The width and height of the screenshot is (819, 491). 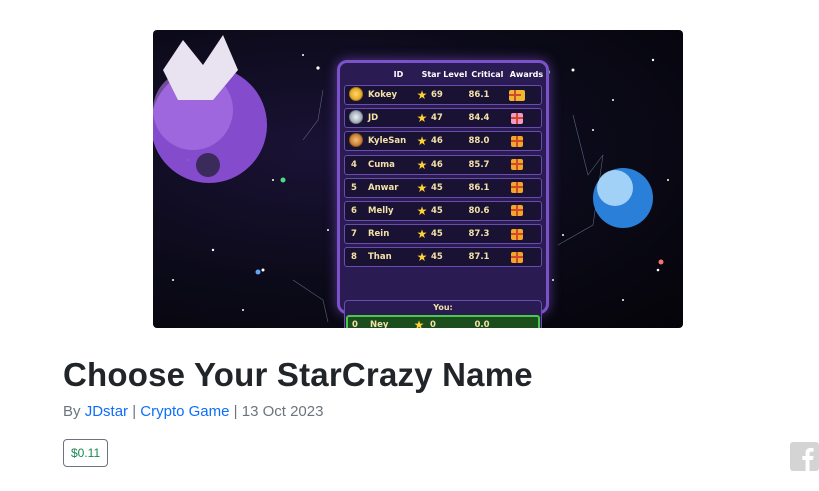 I want to click on page-title: Choose Your StarCrazy Name, so click(x=298, y=374).